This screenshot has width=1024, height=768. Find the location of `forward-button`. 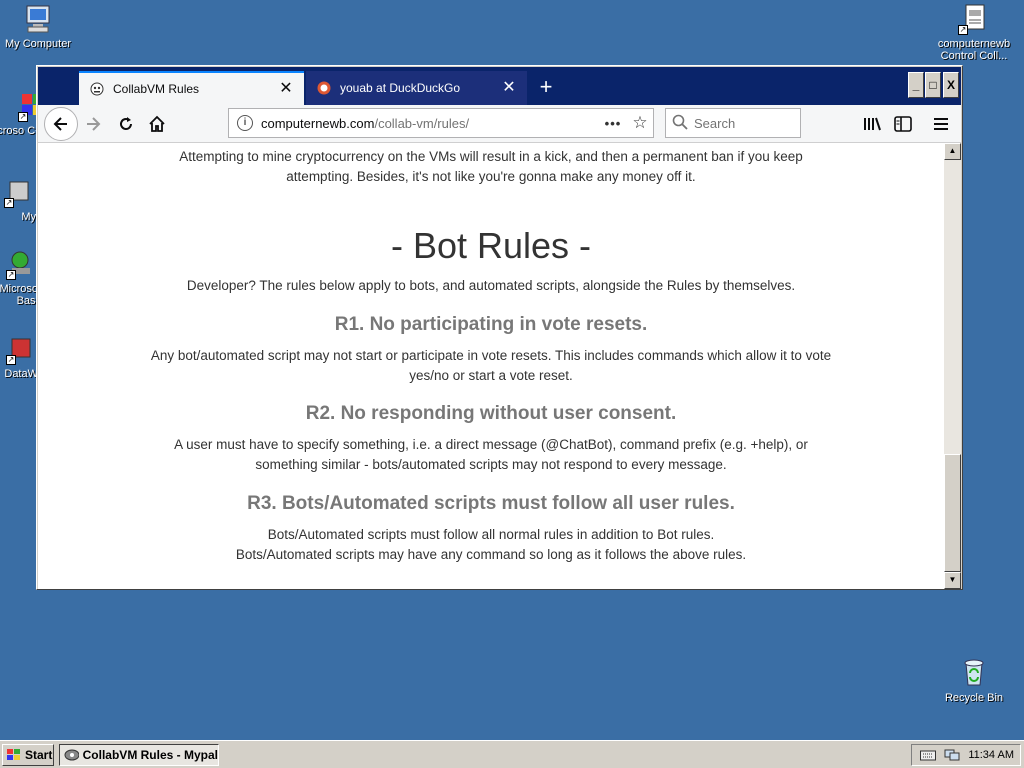

forward-button is located at coordinates (93, 124).